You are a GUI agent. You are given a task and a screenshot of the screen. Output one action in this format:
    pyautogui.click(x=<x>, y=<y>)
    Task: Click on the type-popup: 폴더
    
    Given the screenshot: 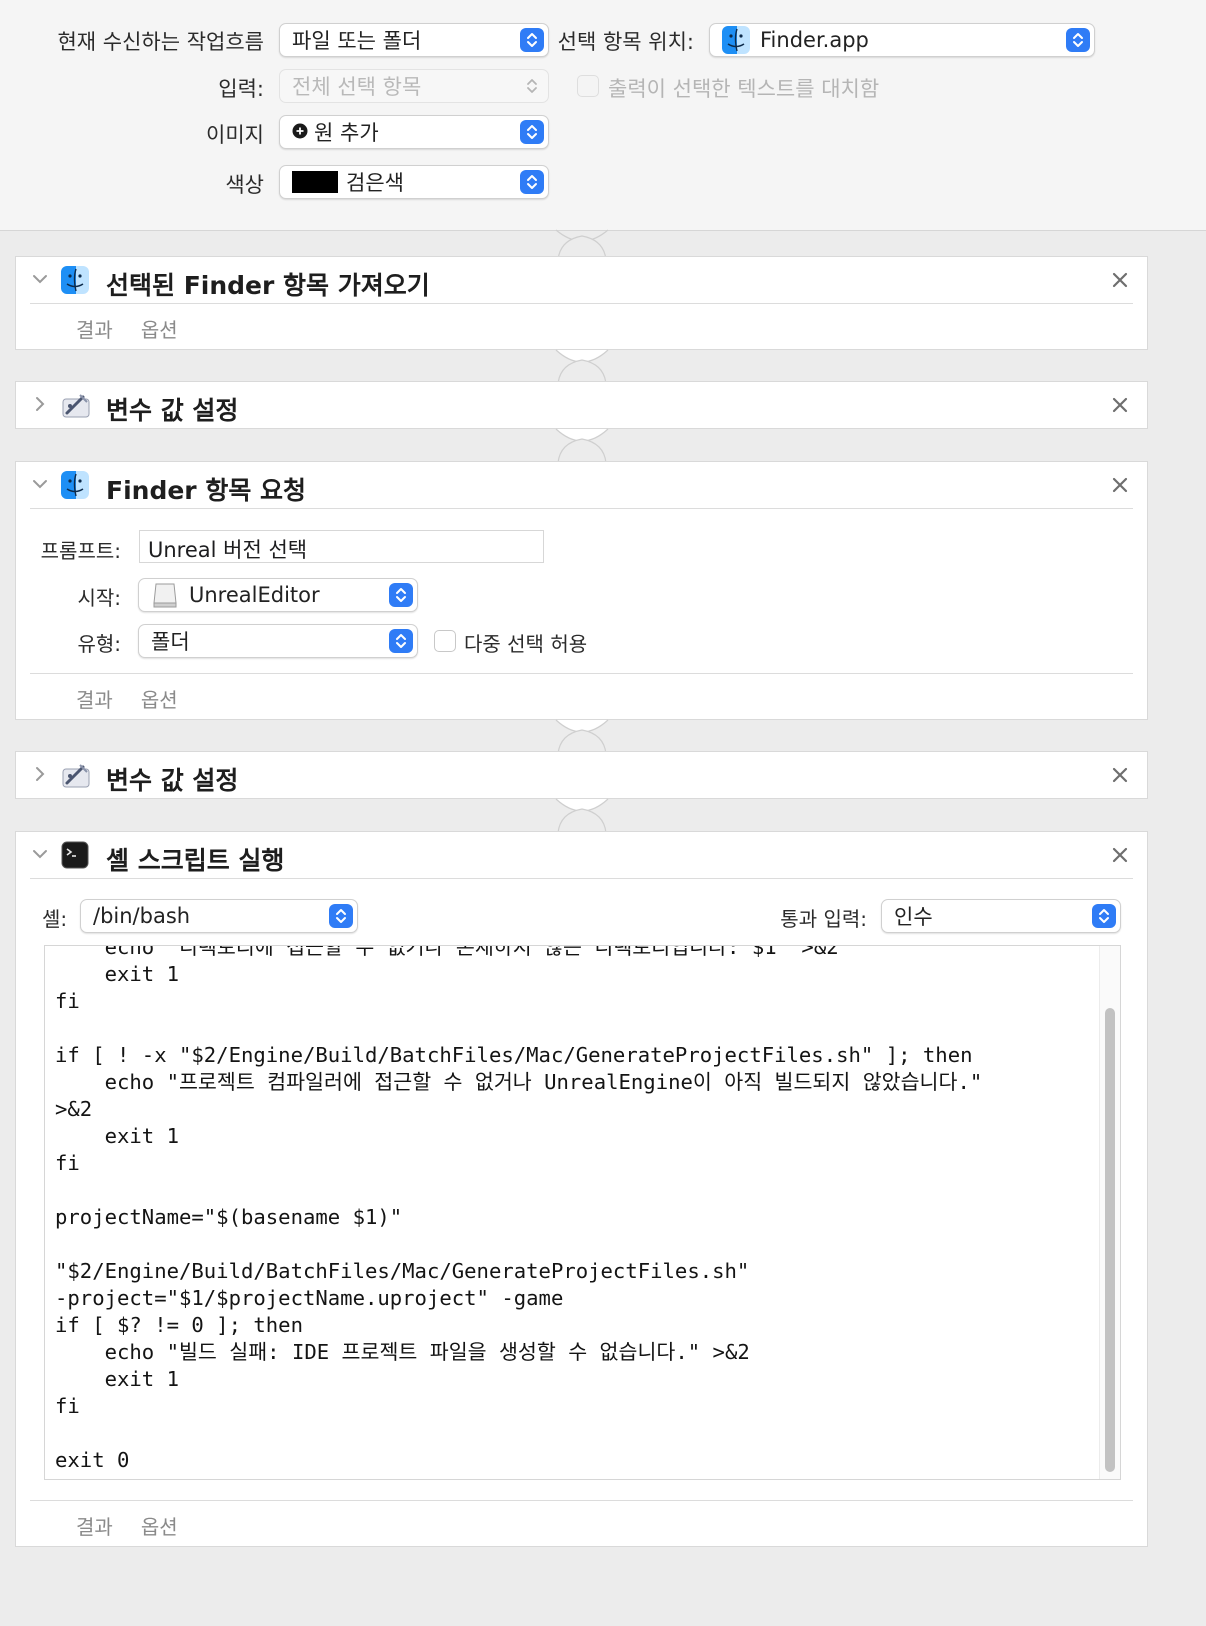 What is the action you would take?
    pyautogui.click(x=278, y=641)
    